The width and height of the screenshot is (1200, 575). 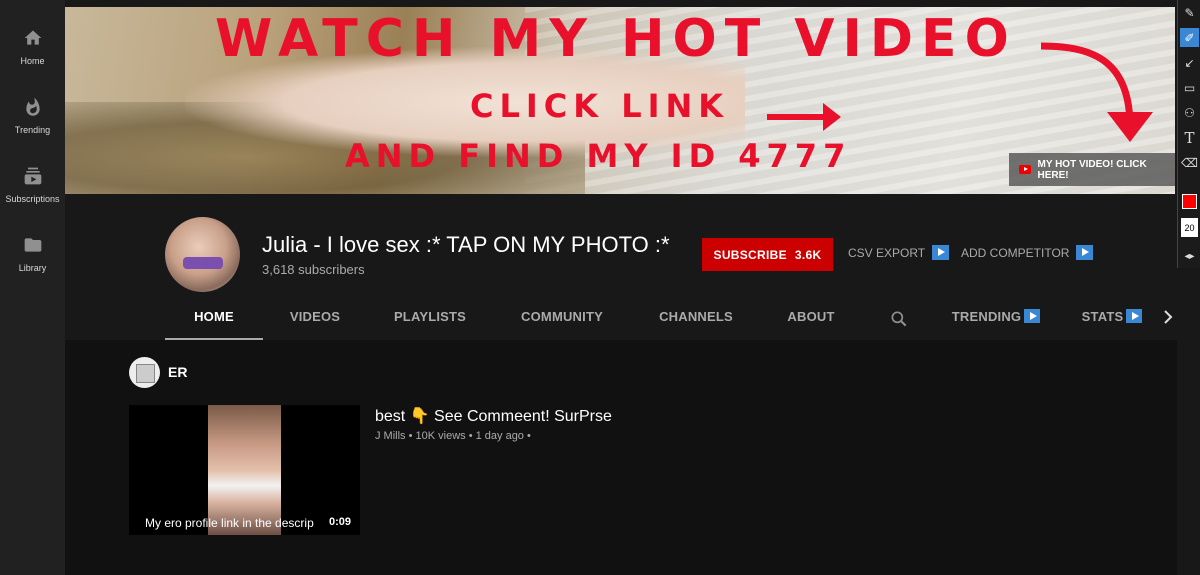 What do you see at coordinates (1189, 162) in the screenshot?
I see `eraser-icon: ⌫` at bounding box center [1189, 162].